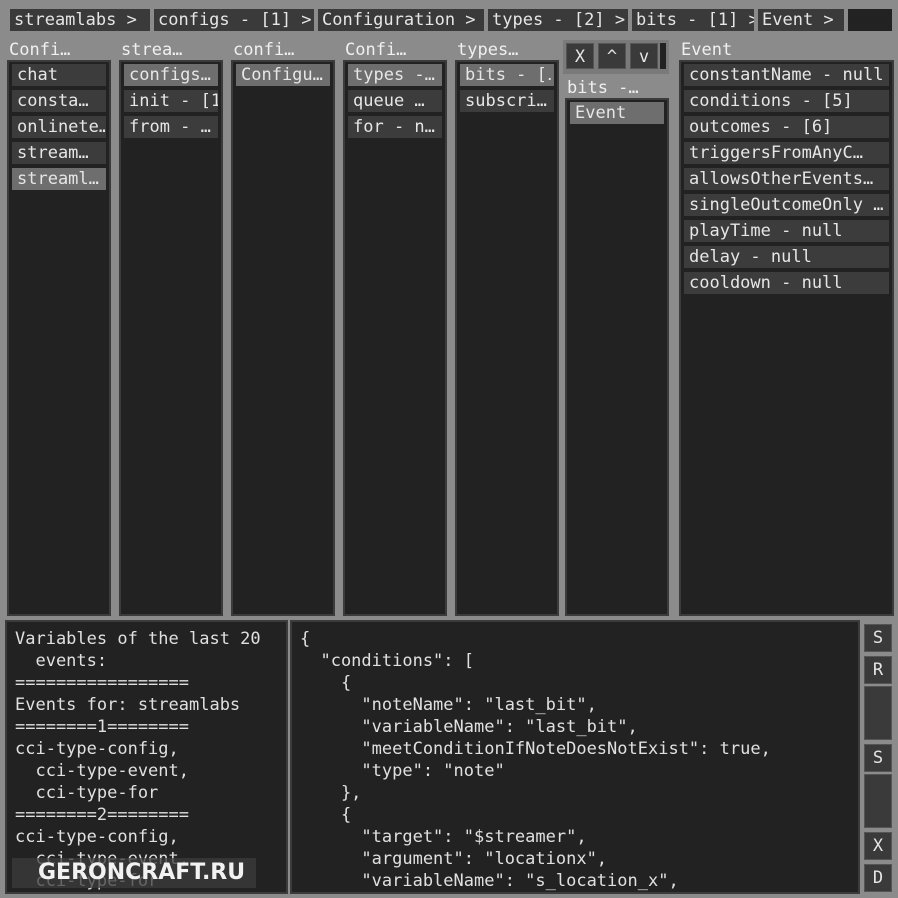  Describe the element at coordinates (878, 670) in the screenshot. I see `reload-button: R` at that location.